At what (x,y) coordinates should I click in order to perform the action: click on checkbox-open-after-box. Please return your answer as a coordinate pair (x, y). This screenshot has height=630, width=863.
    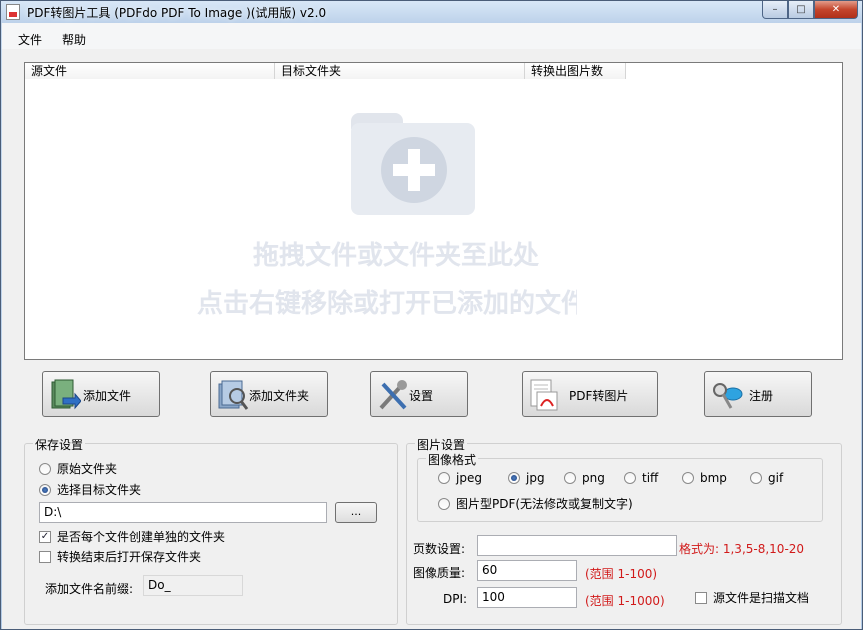
    Looking at the image, I should click on (45, 556).